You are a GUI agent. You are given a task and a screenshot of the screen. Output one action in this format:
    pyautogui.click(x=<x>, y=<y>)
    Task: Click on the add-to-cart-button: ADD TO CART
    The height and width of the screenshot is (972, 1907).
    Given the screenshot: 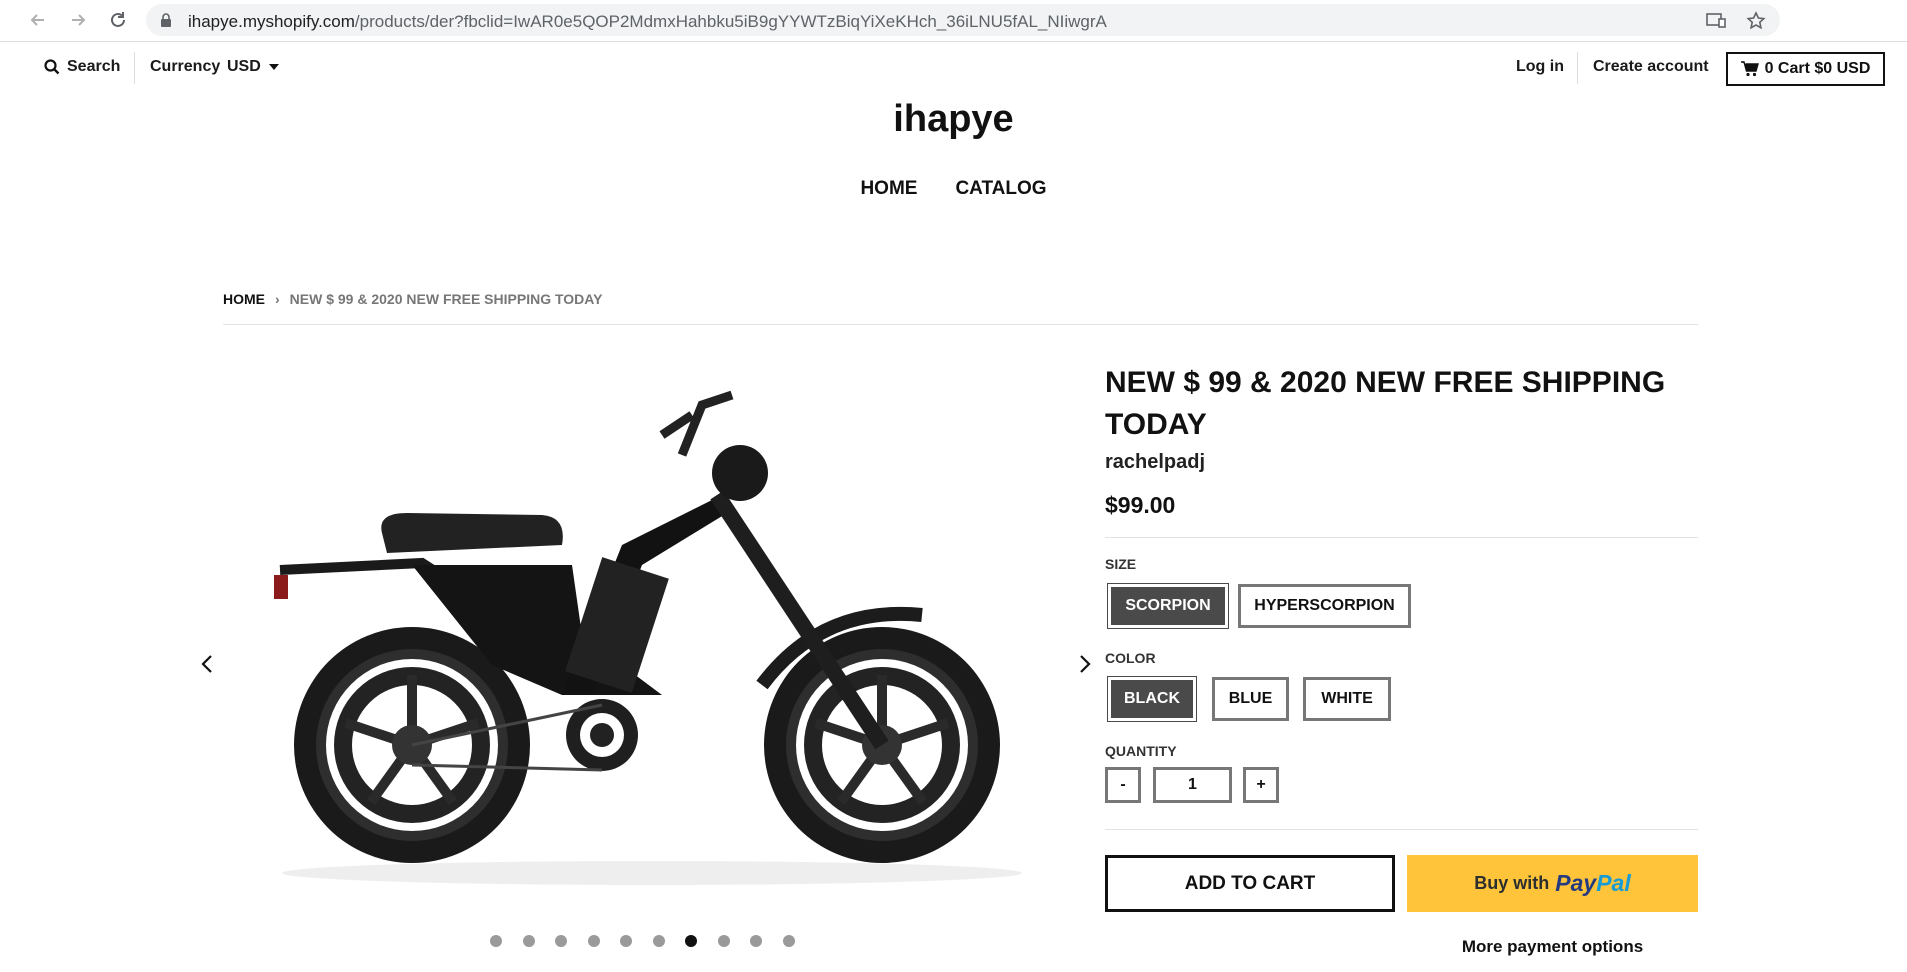 What is the action you would take?
    pyautogui.click(x=1250, y=883)
    